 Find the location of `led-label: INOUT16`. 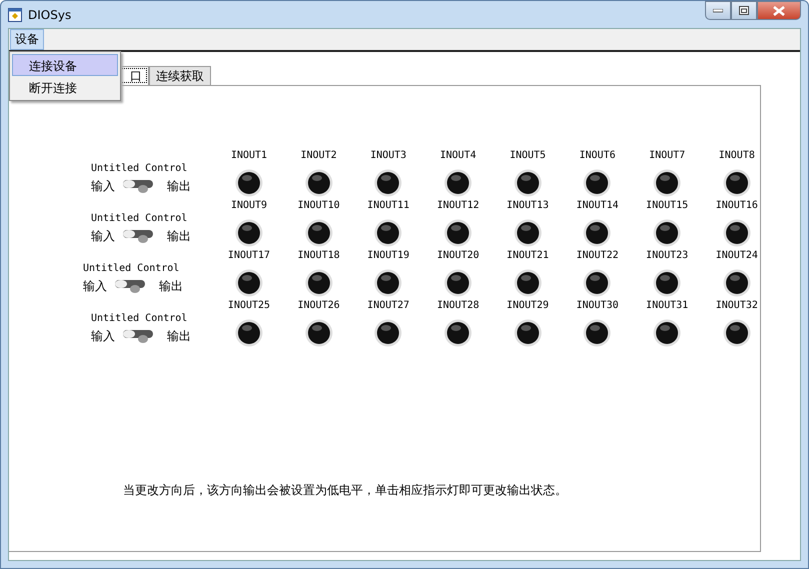

led-label: INOUT16 is located at coordinates (737, 205).